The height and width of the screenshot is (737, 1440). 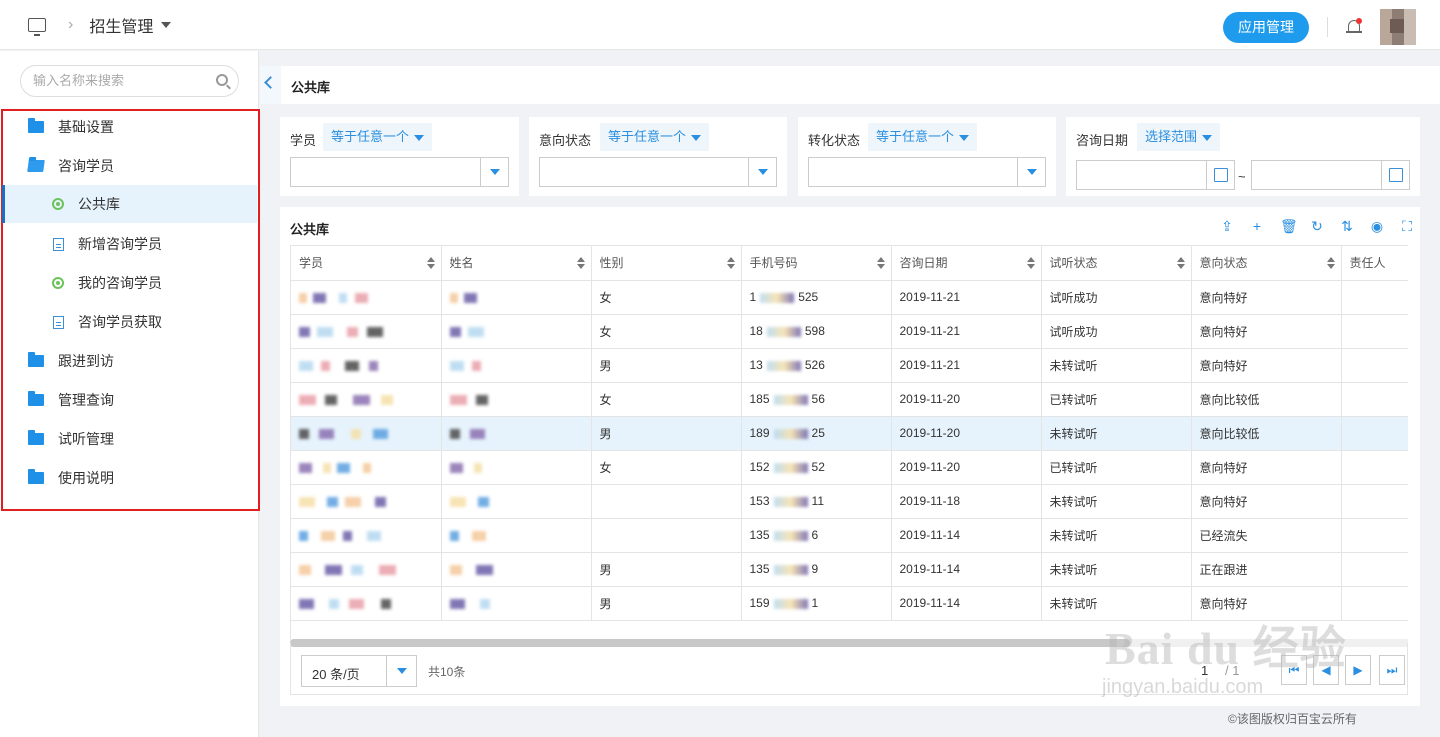 I want to click on table-row: 女 152 52 2019-11-20 已转试听 意向特好, so click(x=849, y=467).